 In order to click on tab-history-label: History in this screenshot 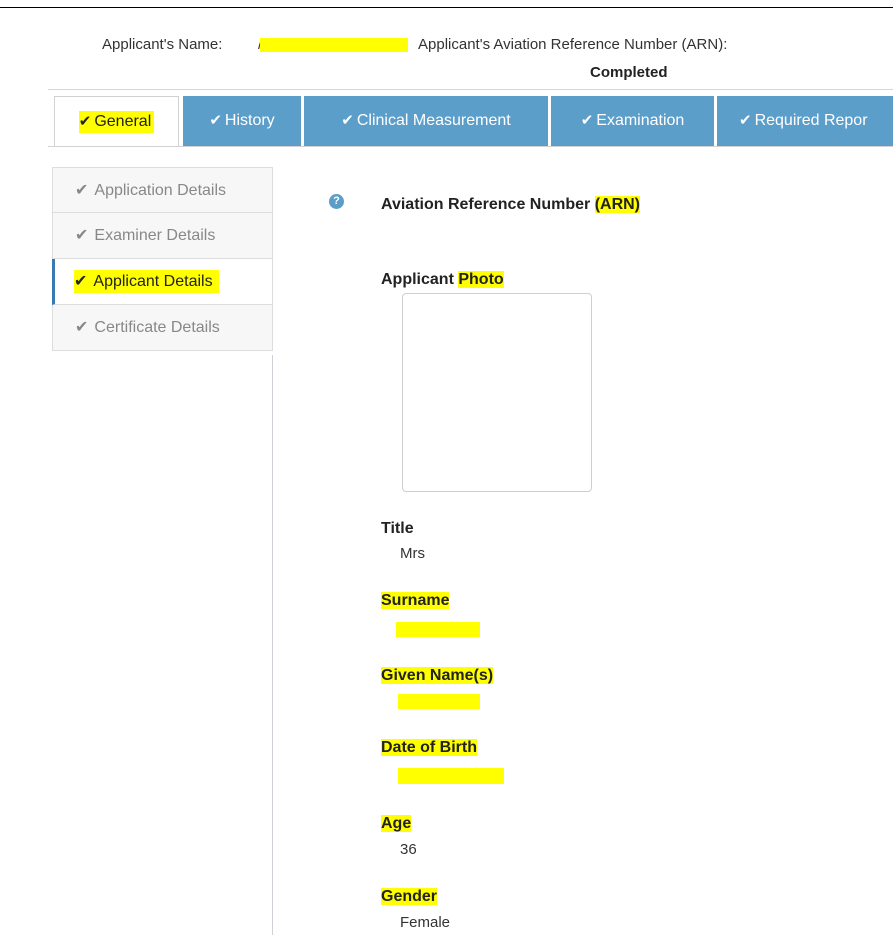, I will do `click(249, 120)`.